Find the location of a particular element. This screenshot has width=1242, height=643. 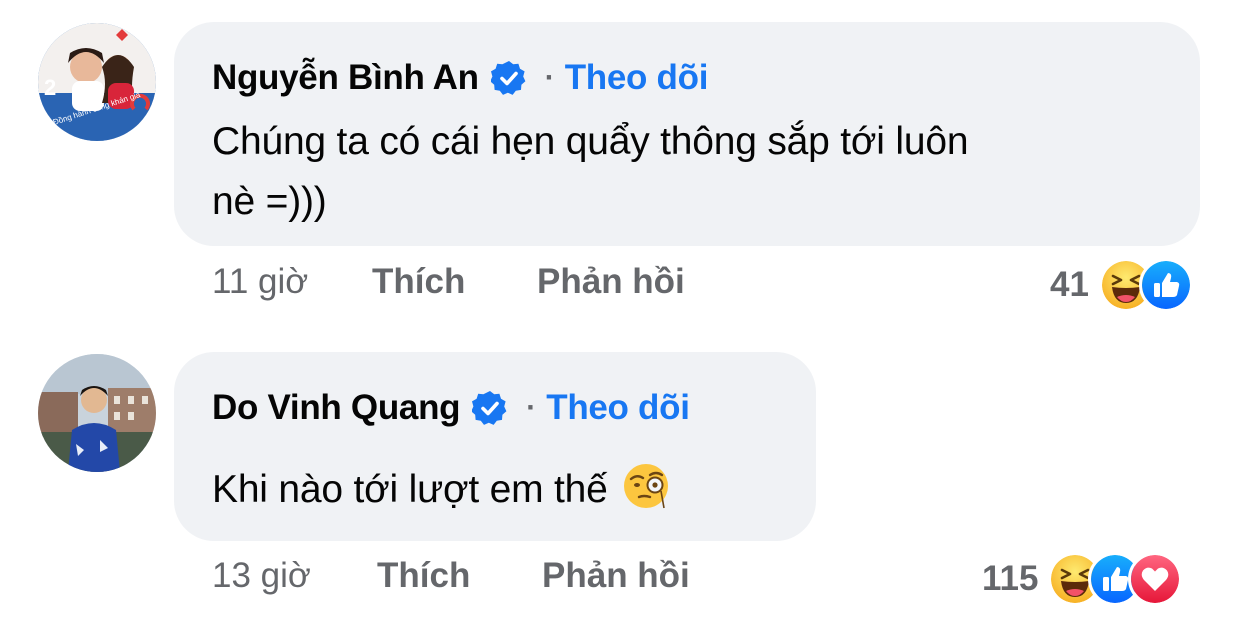

comment-actions: 13 giờ Thích Phản hồi is located at coordinates (451, 576).